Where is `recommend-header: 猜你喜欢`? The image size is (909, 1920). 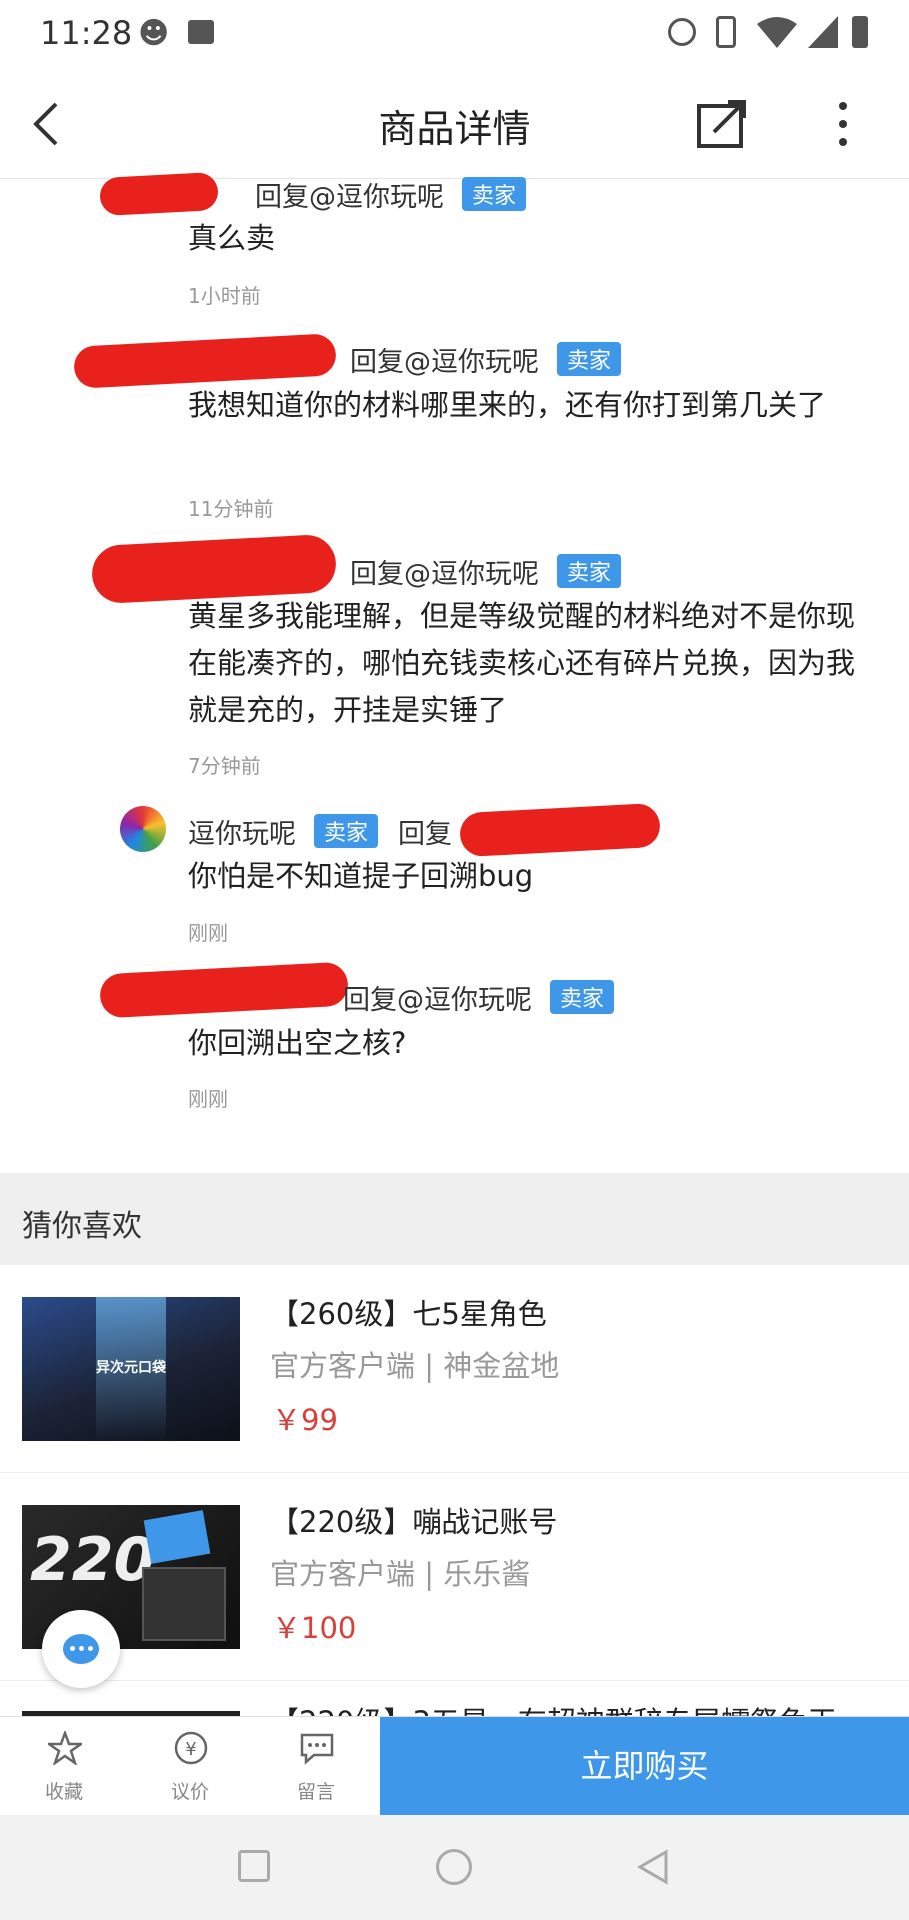 recommend-header: 猜你喜欢 is located at coordinates (454, 1219).